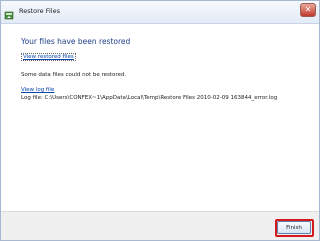  Describe the element at coordinates (9, 13) in the screenshot. I see `restore-files-icon` at that location.